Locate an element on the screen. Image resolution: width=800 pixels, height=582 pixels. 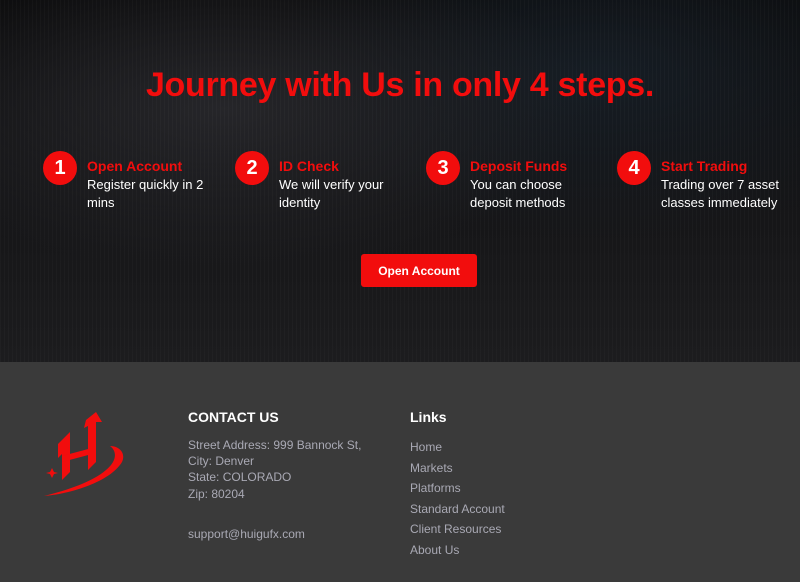
contact-email-link: support@huigufx.com is located at coordinates (246, 534).